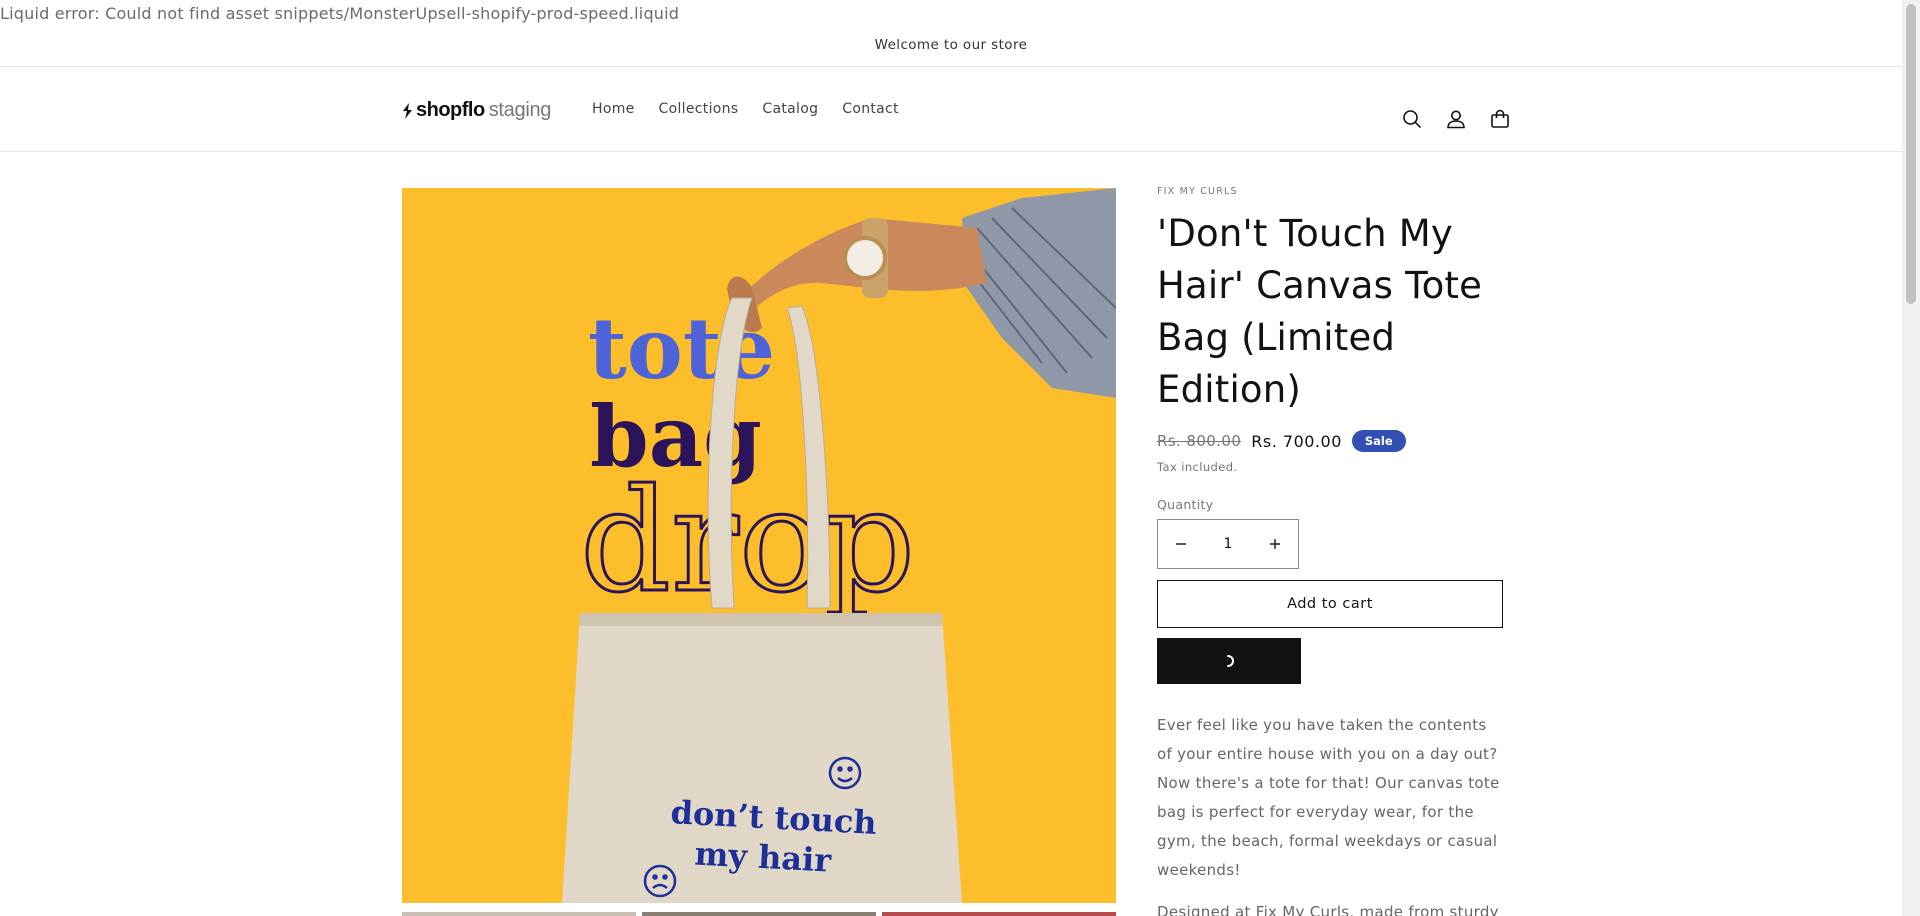 This screenshot has width=1920, height=916. What do you see at coordinates (1911, 458) in the screenshot?
I see `page-scrollbar` at bounding box center [1911, 458].